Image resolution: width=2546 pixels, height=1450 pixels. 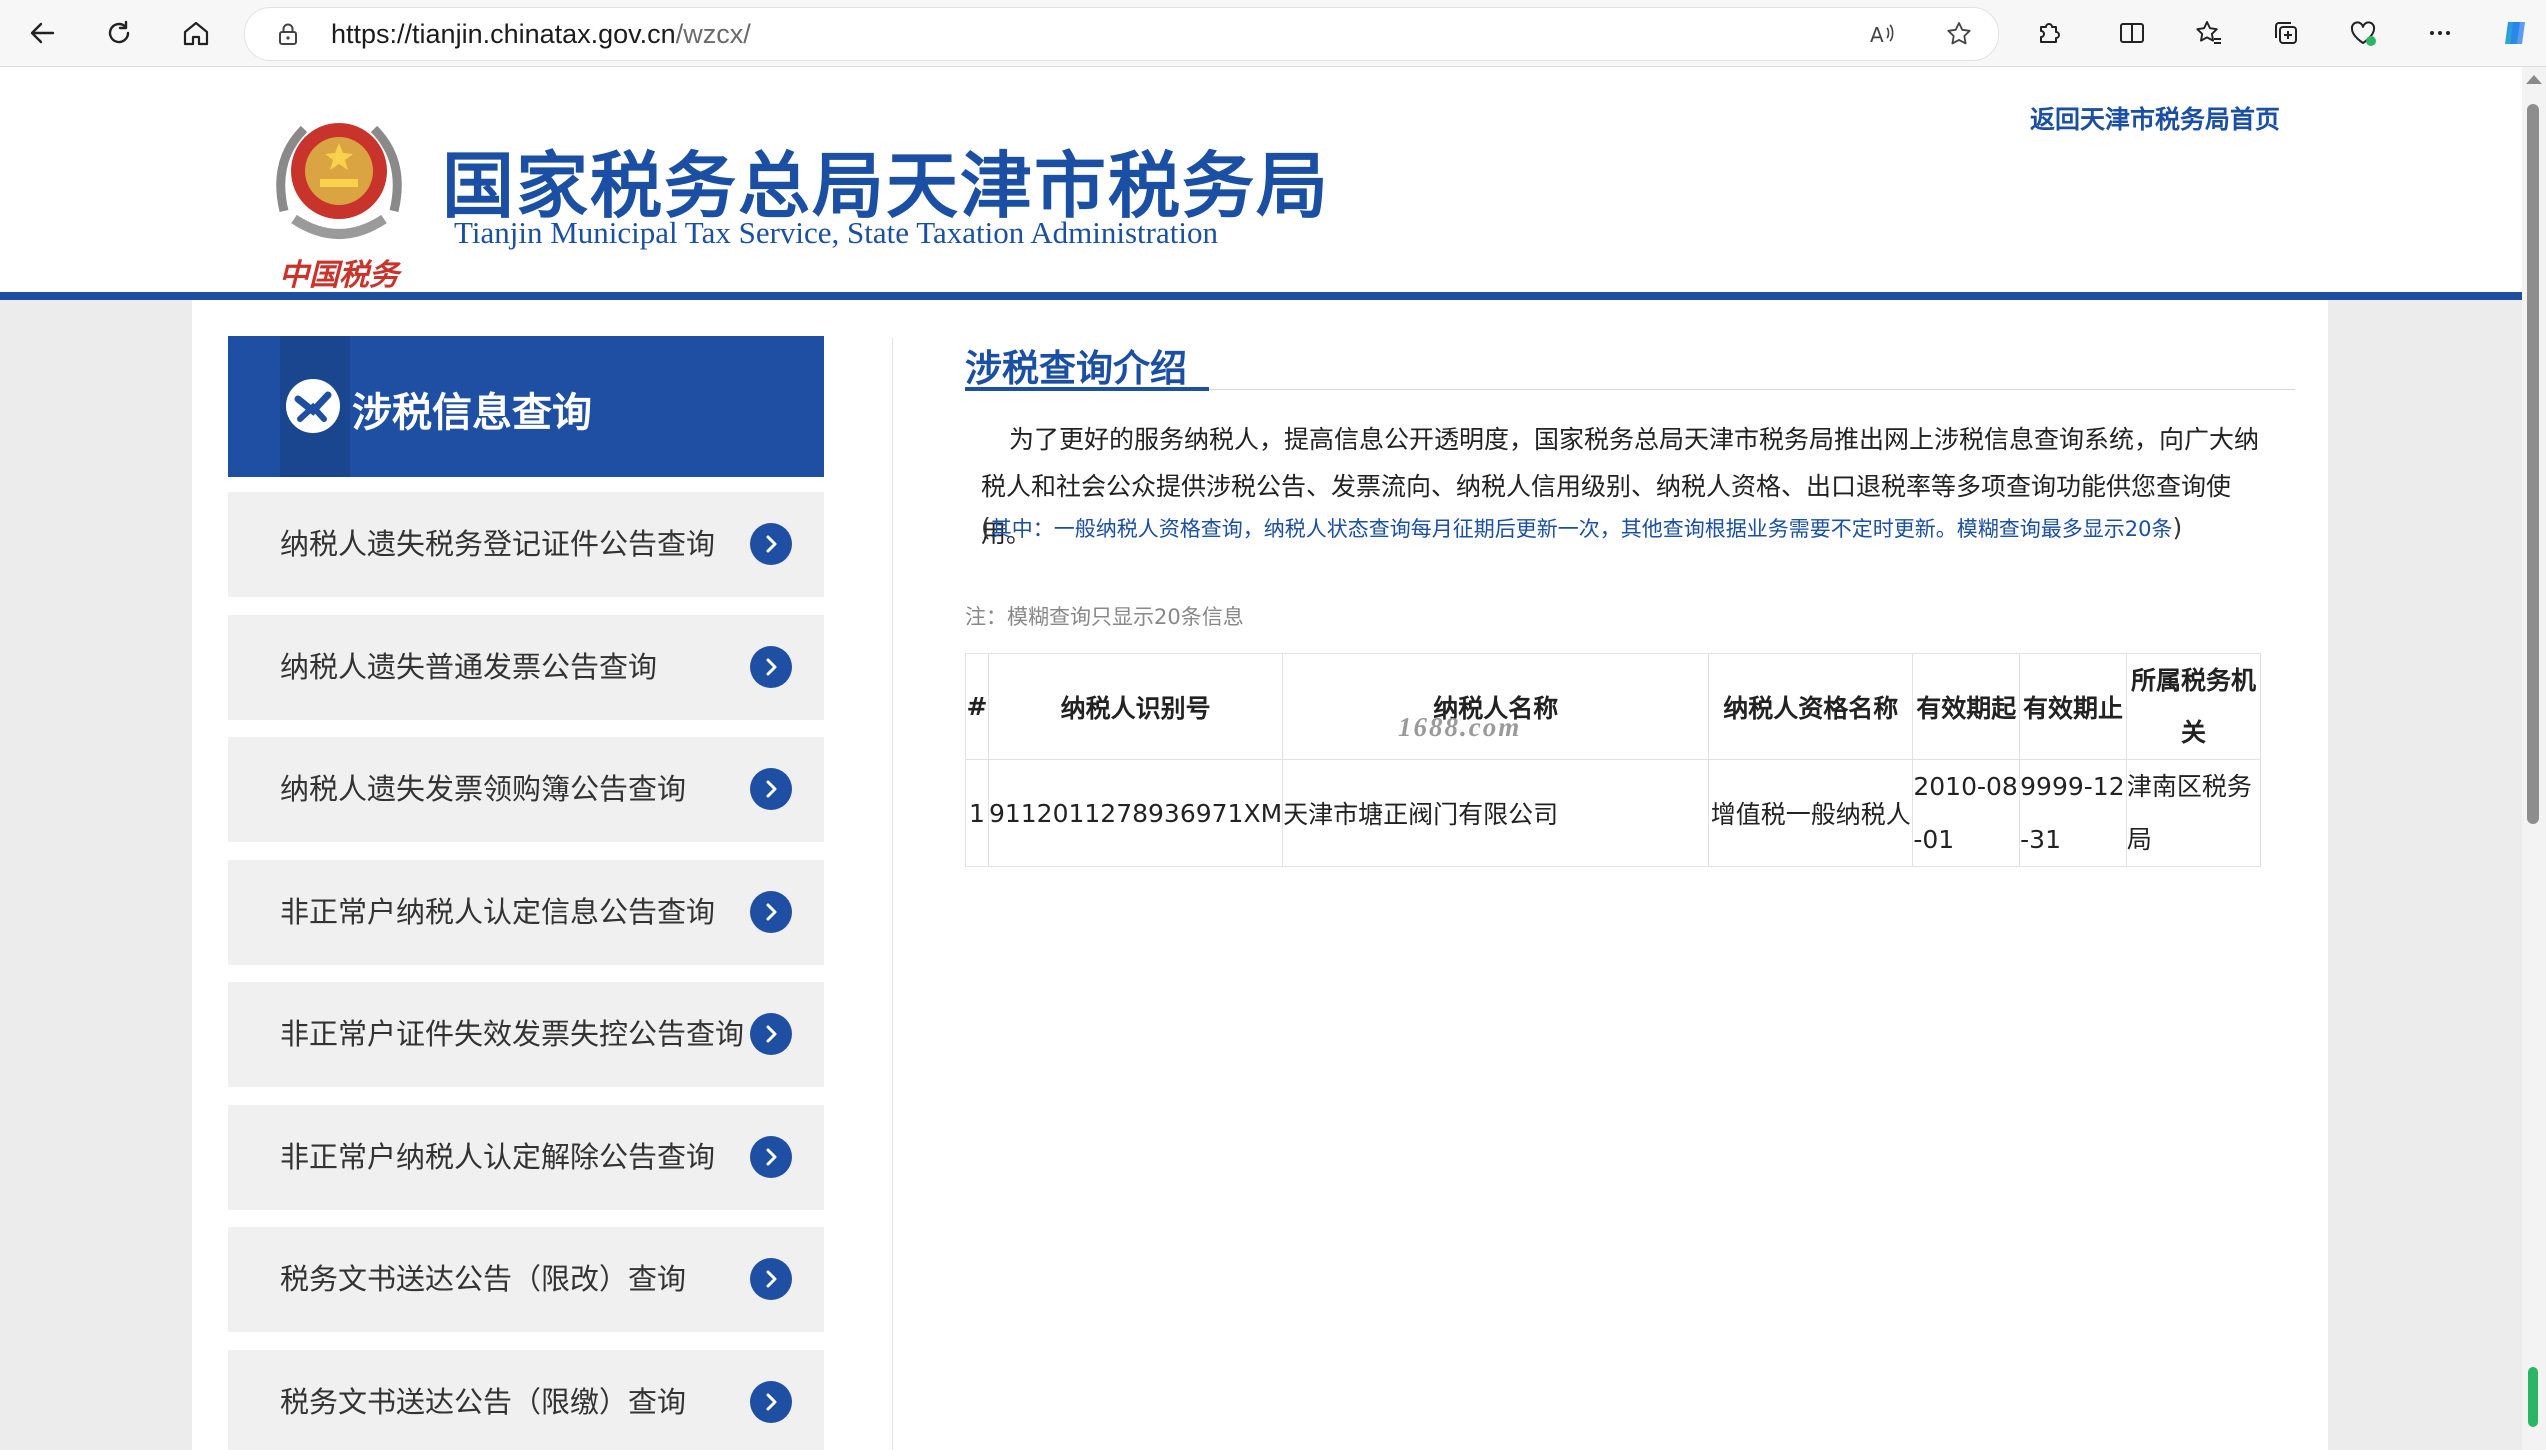 I want to click on table-header-row: # 纳税人识别号 纳税人名称 纳税人资格名称 有效期起 有效期止 所属税务机关, so click(x=1613, y=706).